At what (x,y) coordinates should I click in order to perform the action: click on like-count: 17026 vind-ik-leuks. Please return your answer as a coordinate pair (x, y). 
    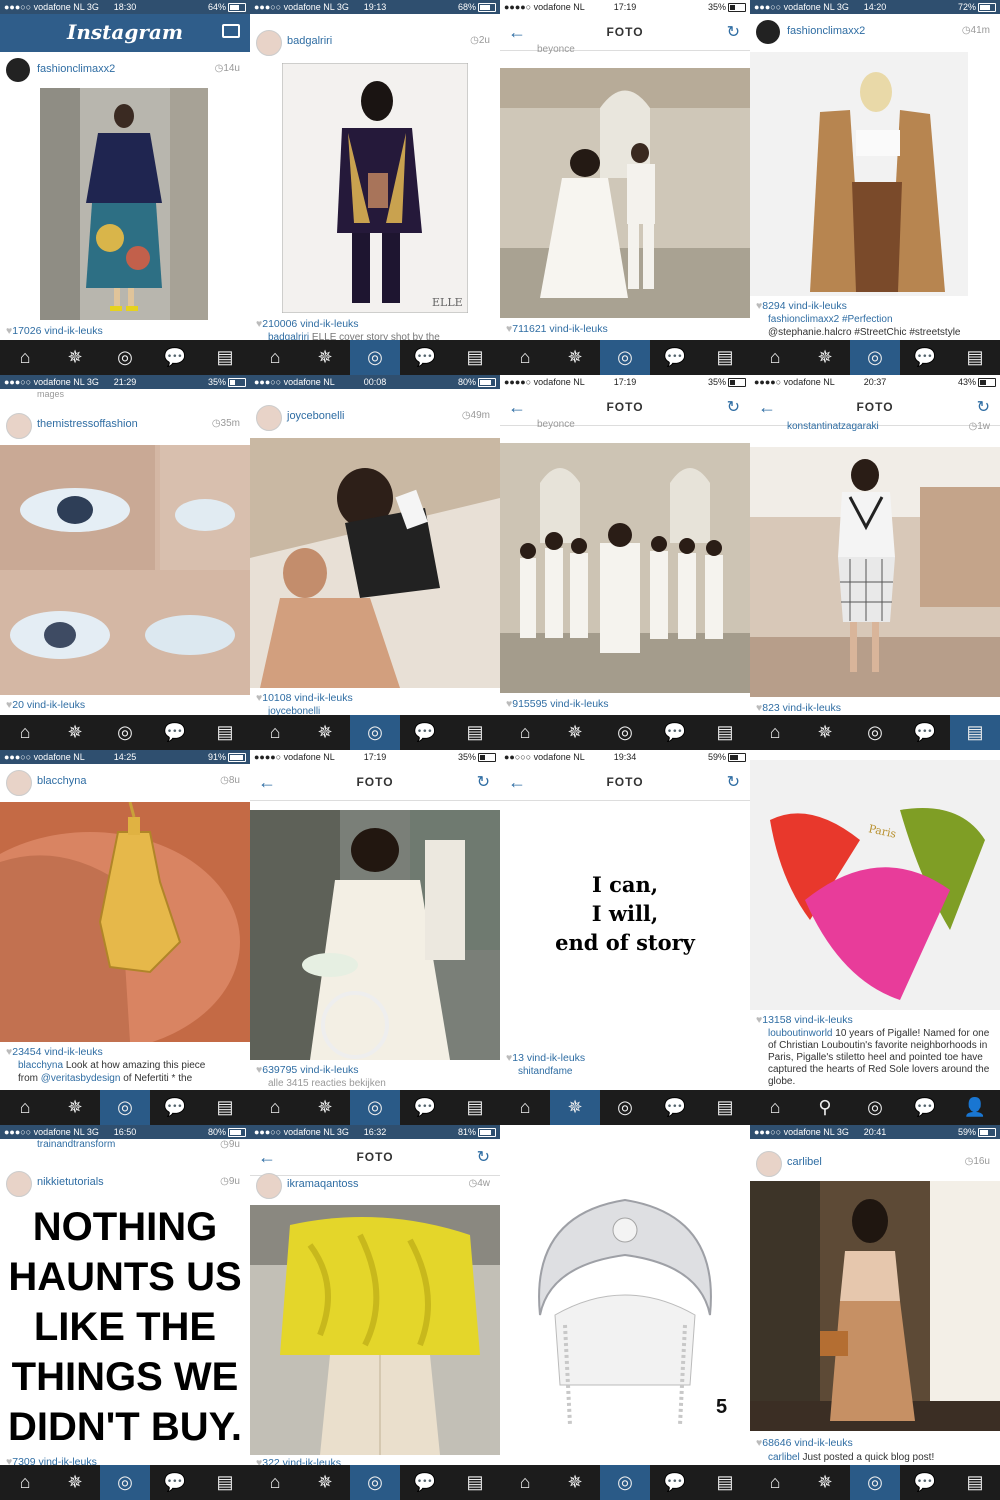
    Looking at the image, I should click on (54, 331).